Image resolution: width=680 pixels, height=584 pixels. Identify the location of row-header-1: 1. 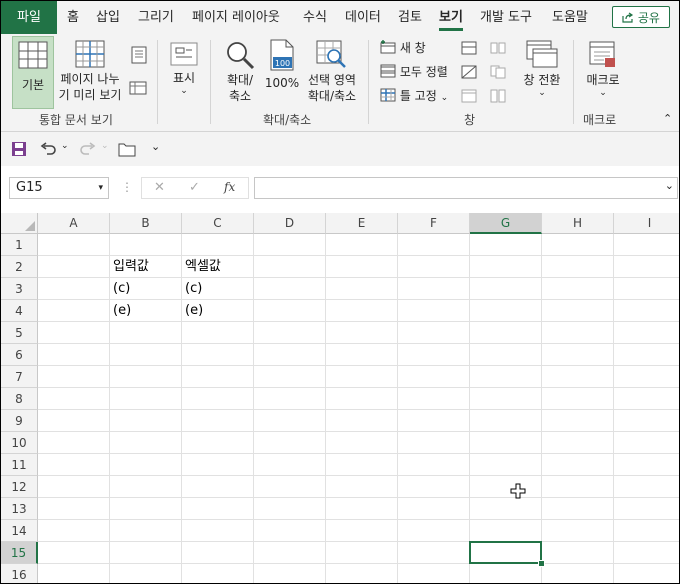
(19, 245).